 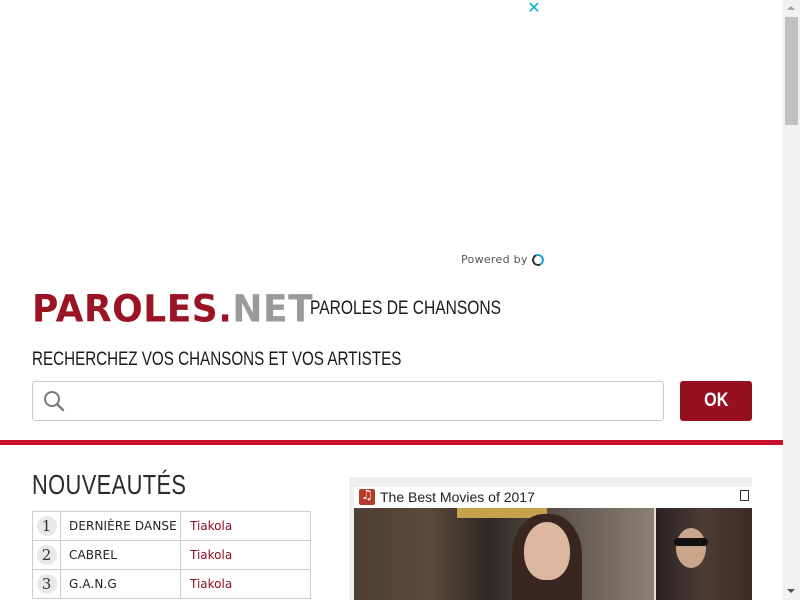 What do you see at coordinates (494, 259) in the screenshot?
I see `powered-by-label: Powered by` at bounding box center [494, 259].